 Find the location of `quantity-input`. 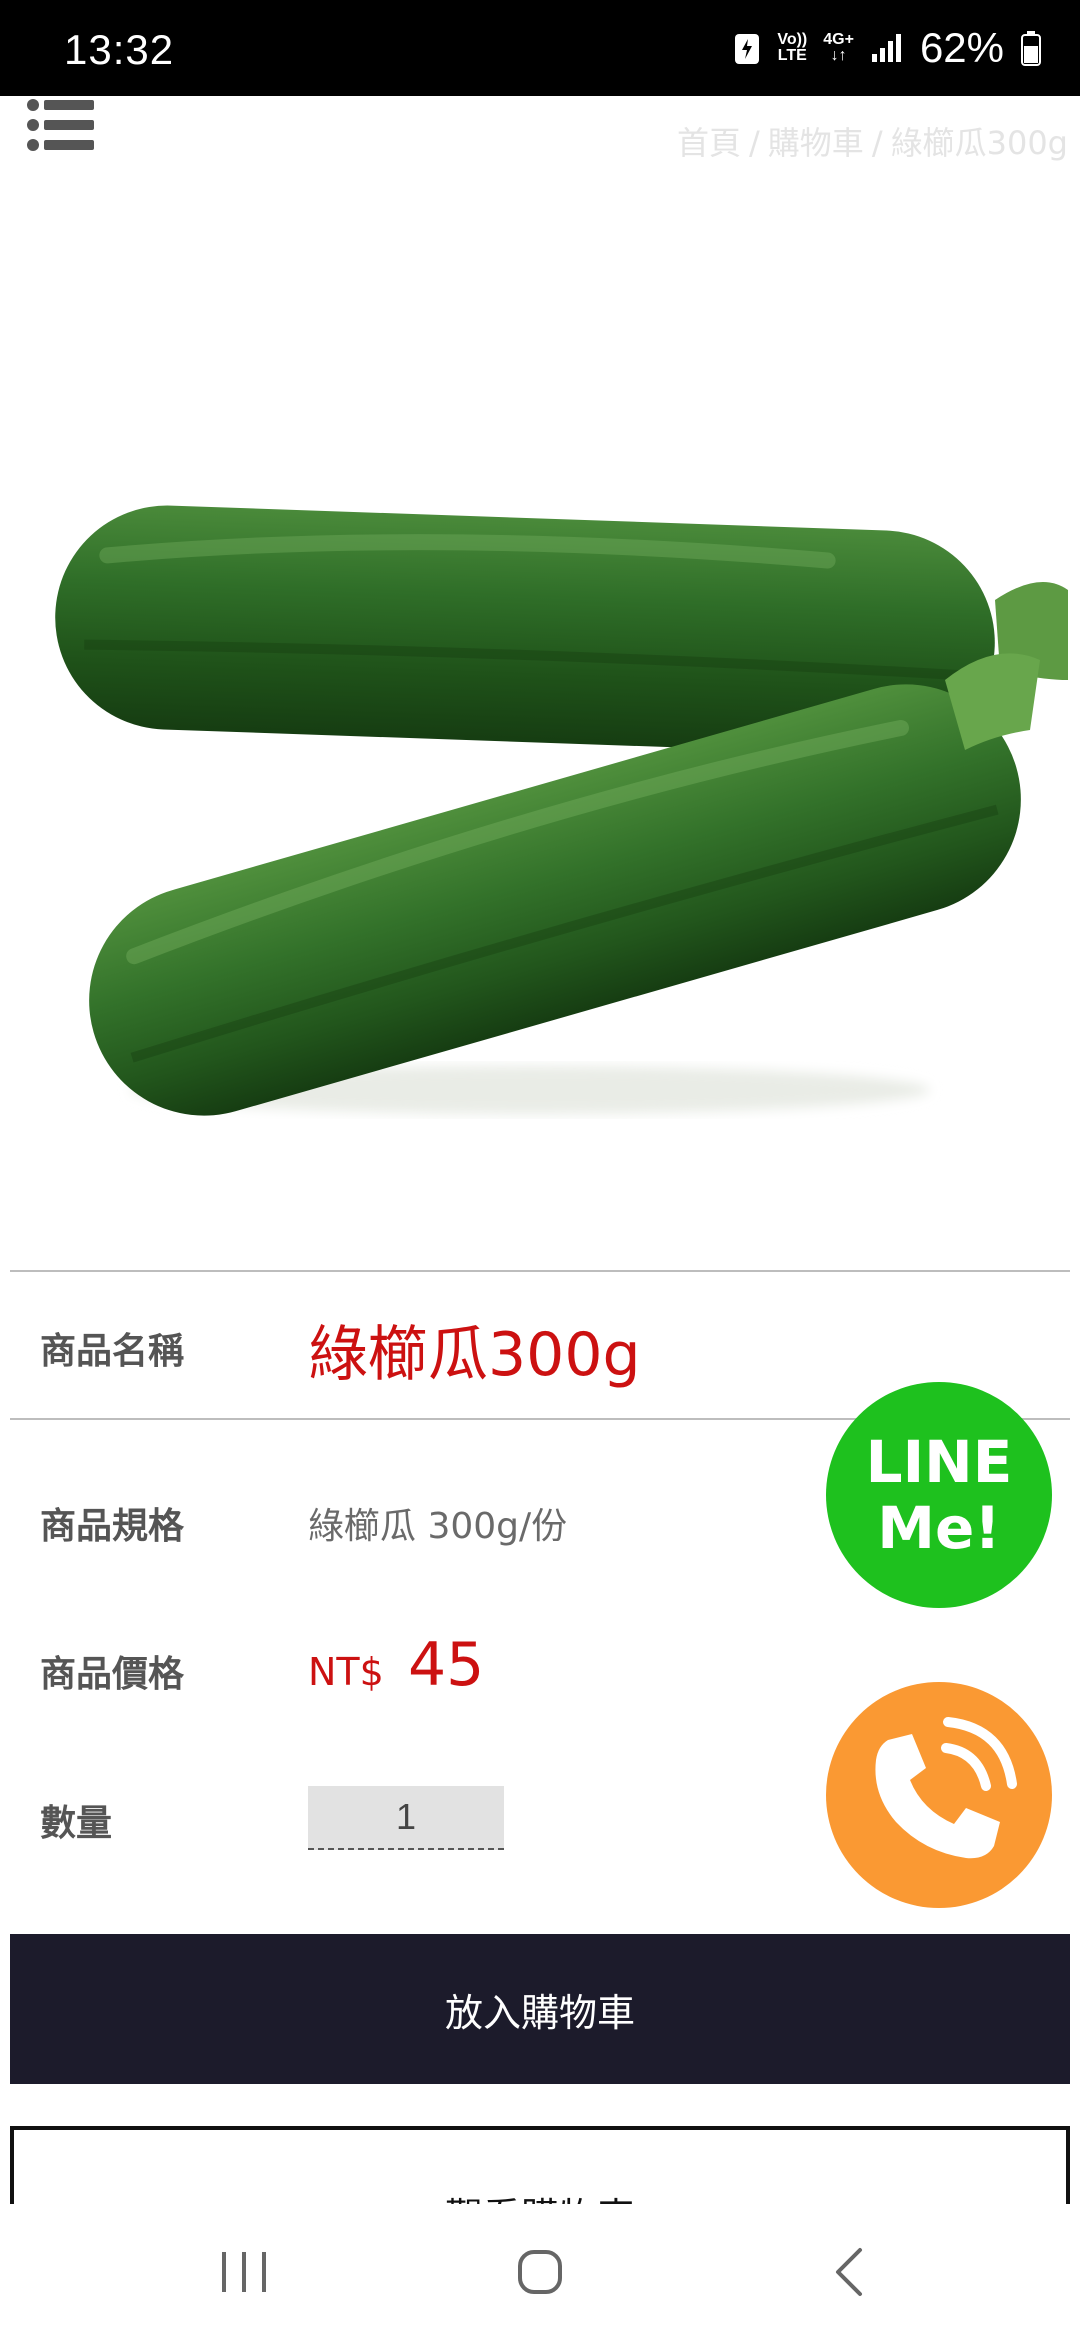

quantity-input is located at coordinates (406, 1818).